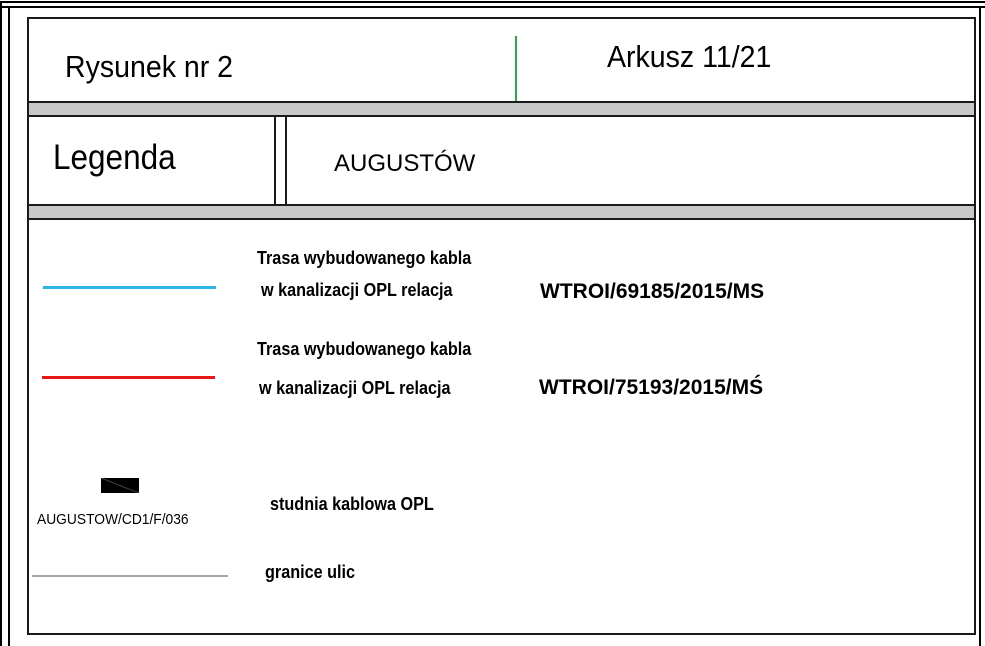 Image resolution: width=985 pixels, height=646 pixels. Describe the element at coordinates (364, 349) in the screenshot. I see `legend-item-2-line1: Trasa wybudowanego kabla` at that location.